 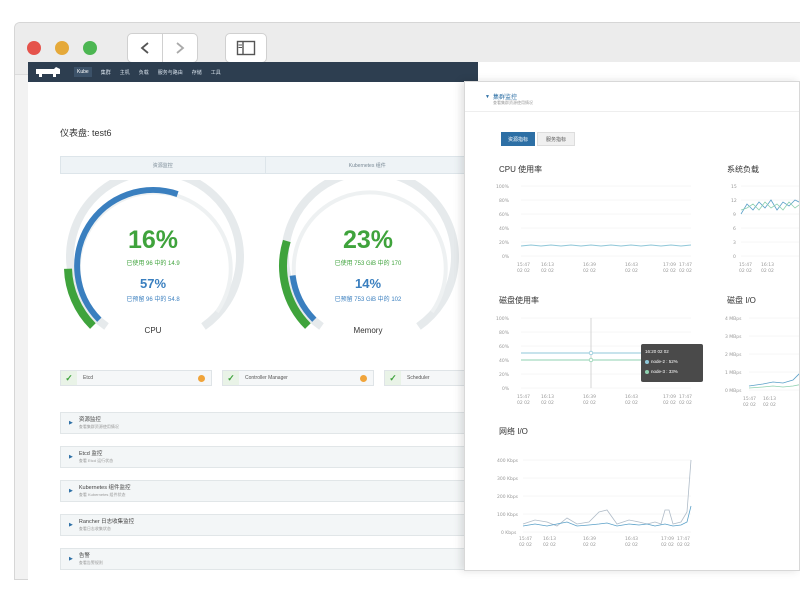 I want to click on y-tick: 0 MBps, so click(x=733, y=391).